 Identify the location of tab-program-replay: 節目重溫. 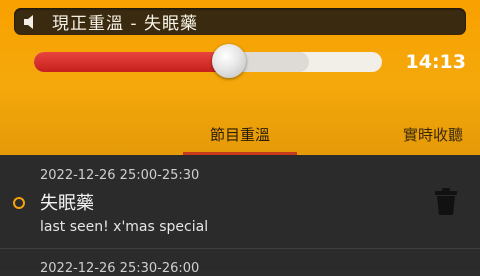
(240, 134).